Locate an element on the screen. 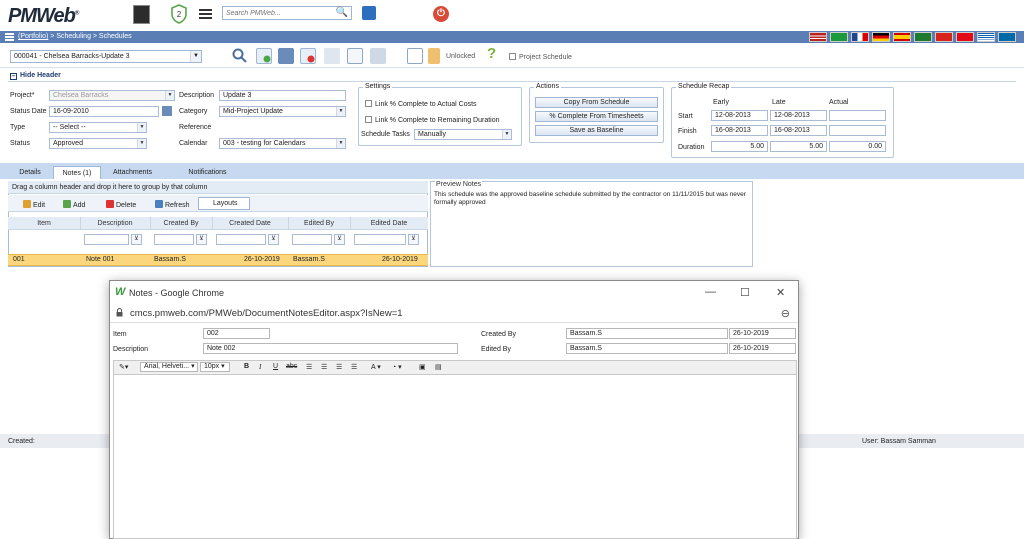  breadcrumb-portfolio-link: (Portfolio) is located at coordinates (33, 36).